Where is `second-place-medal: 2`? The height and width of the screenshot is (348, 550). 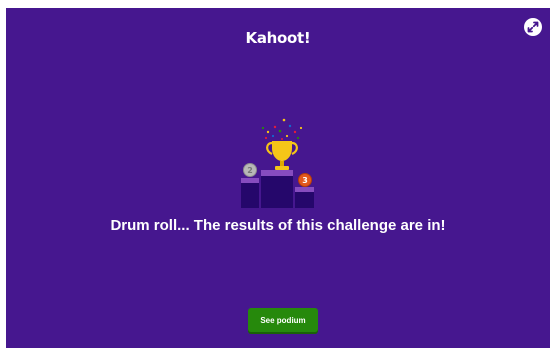
second-place-medal: 2 is located at coordinates (250, 170).